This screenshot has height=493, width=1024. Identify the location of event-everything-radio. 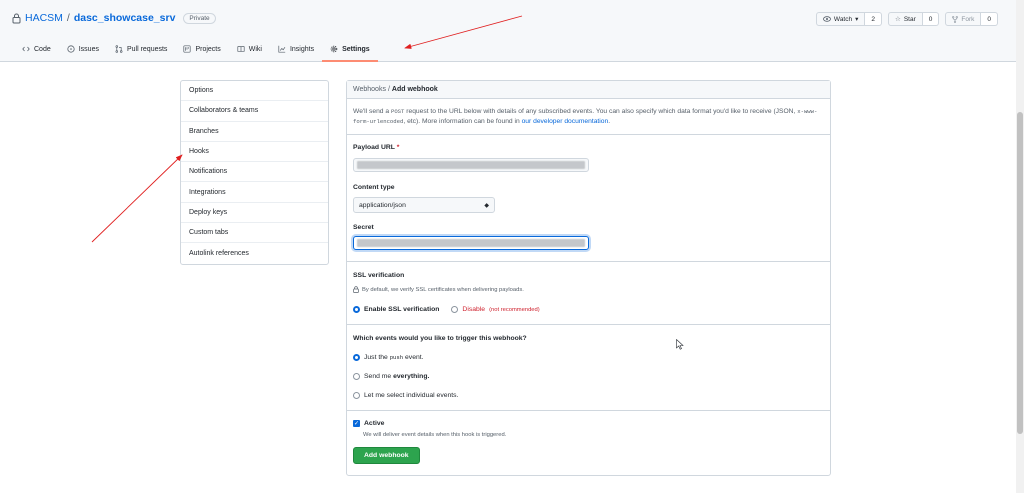
(356, 376).